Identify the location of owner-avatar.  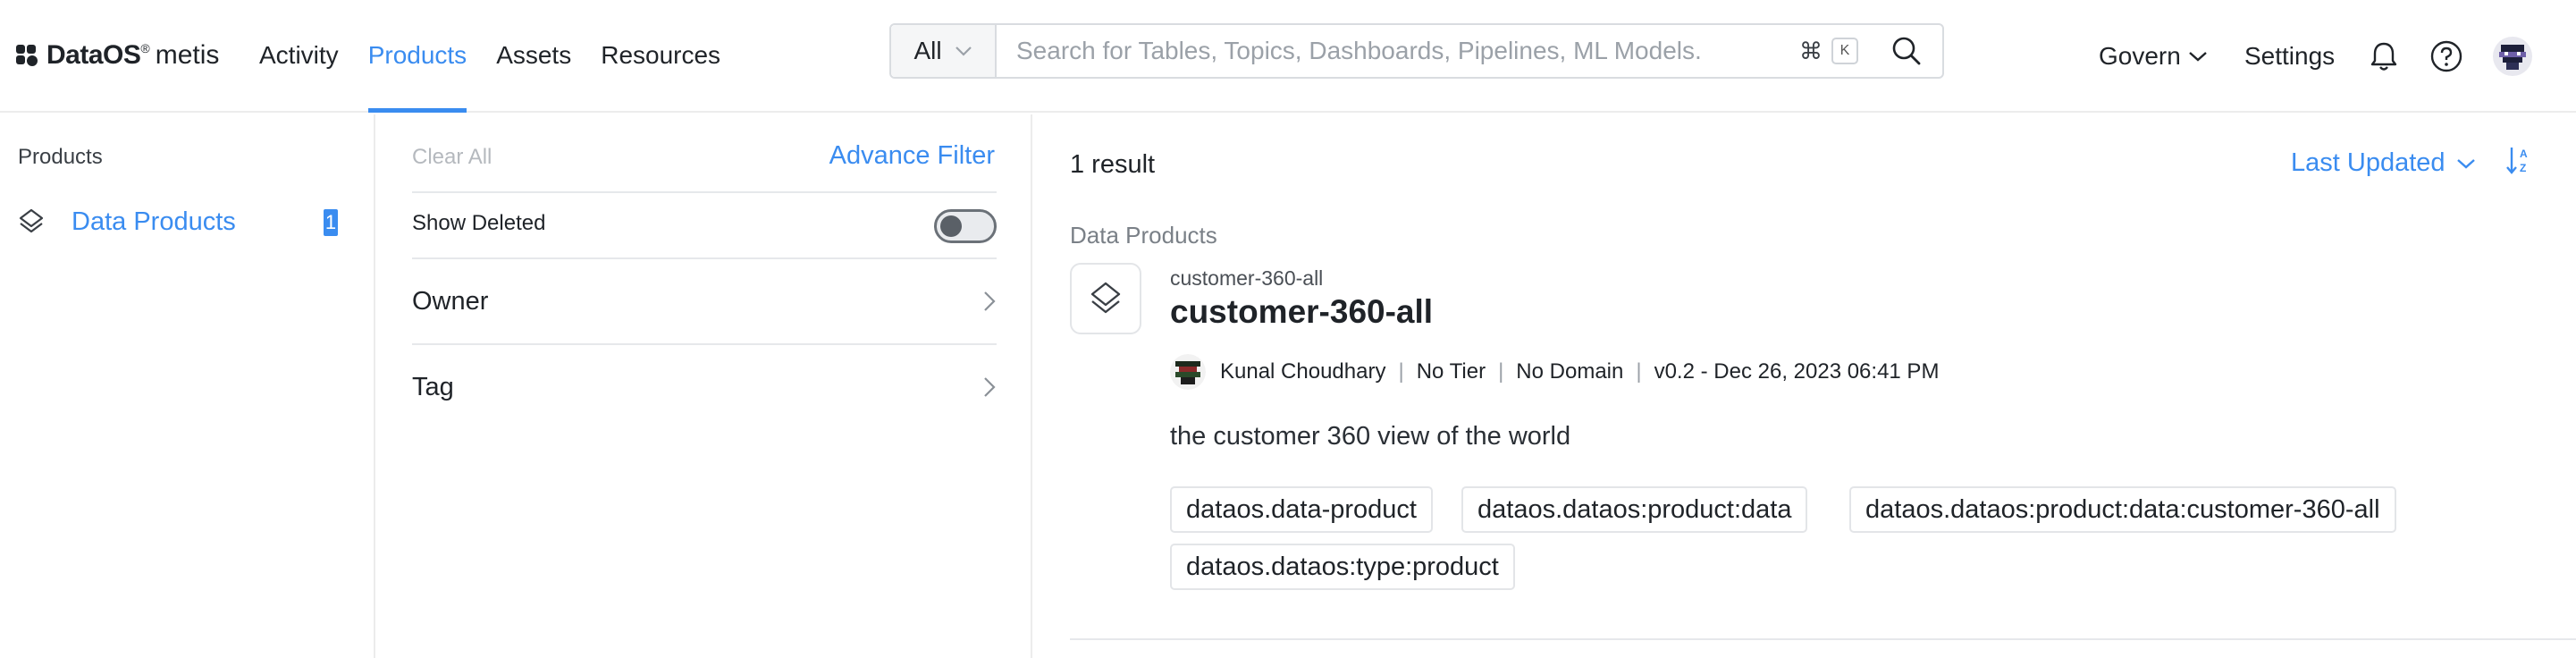
(1188, 372).